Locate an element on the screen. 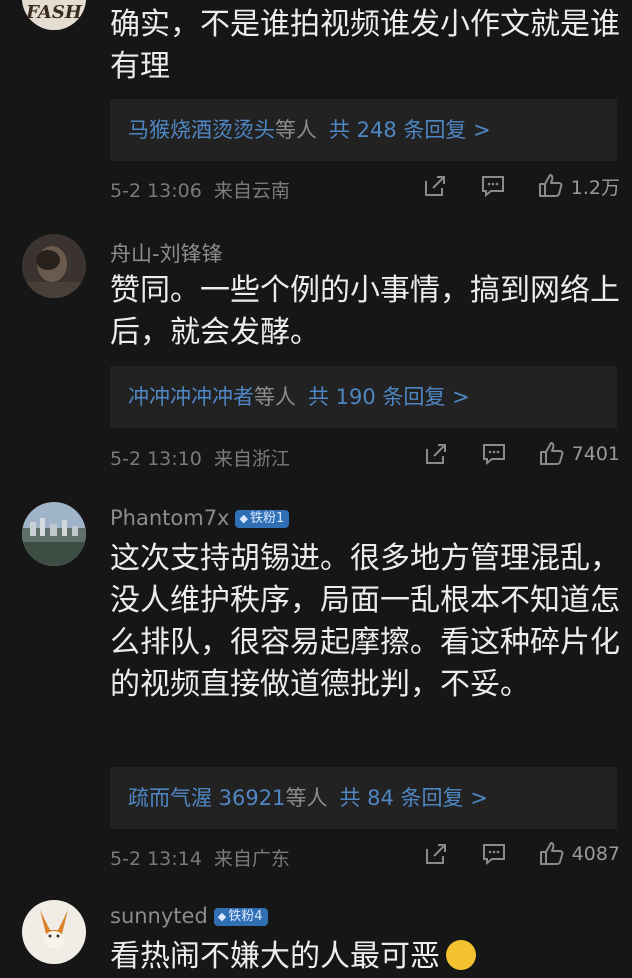 The width and height of the screenshot is (632, 978). fan-badge: ◆ 铁粉4 is located at coordinates (240, 917).